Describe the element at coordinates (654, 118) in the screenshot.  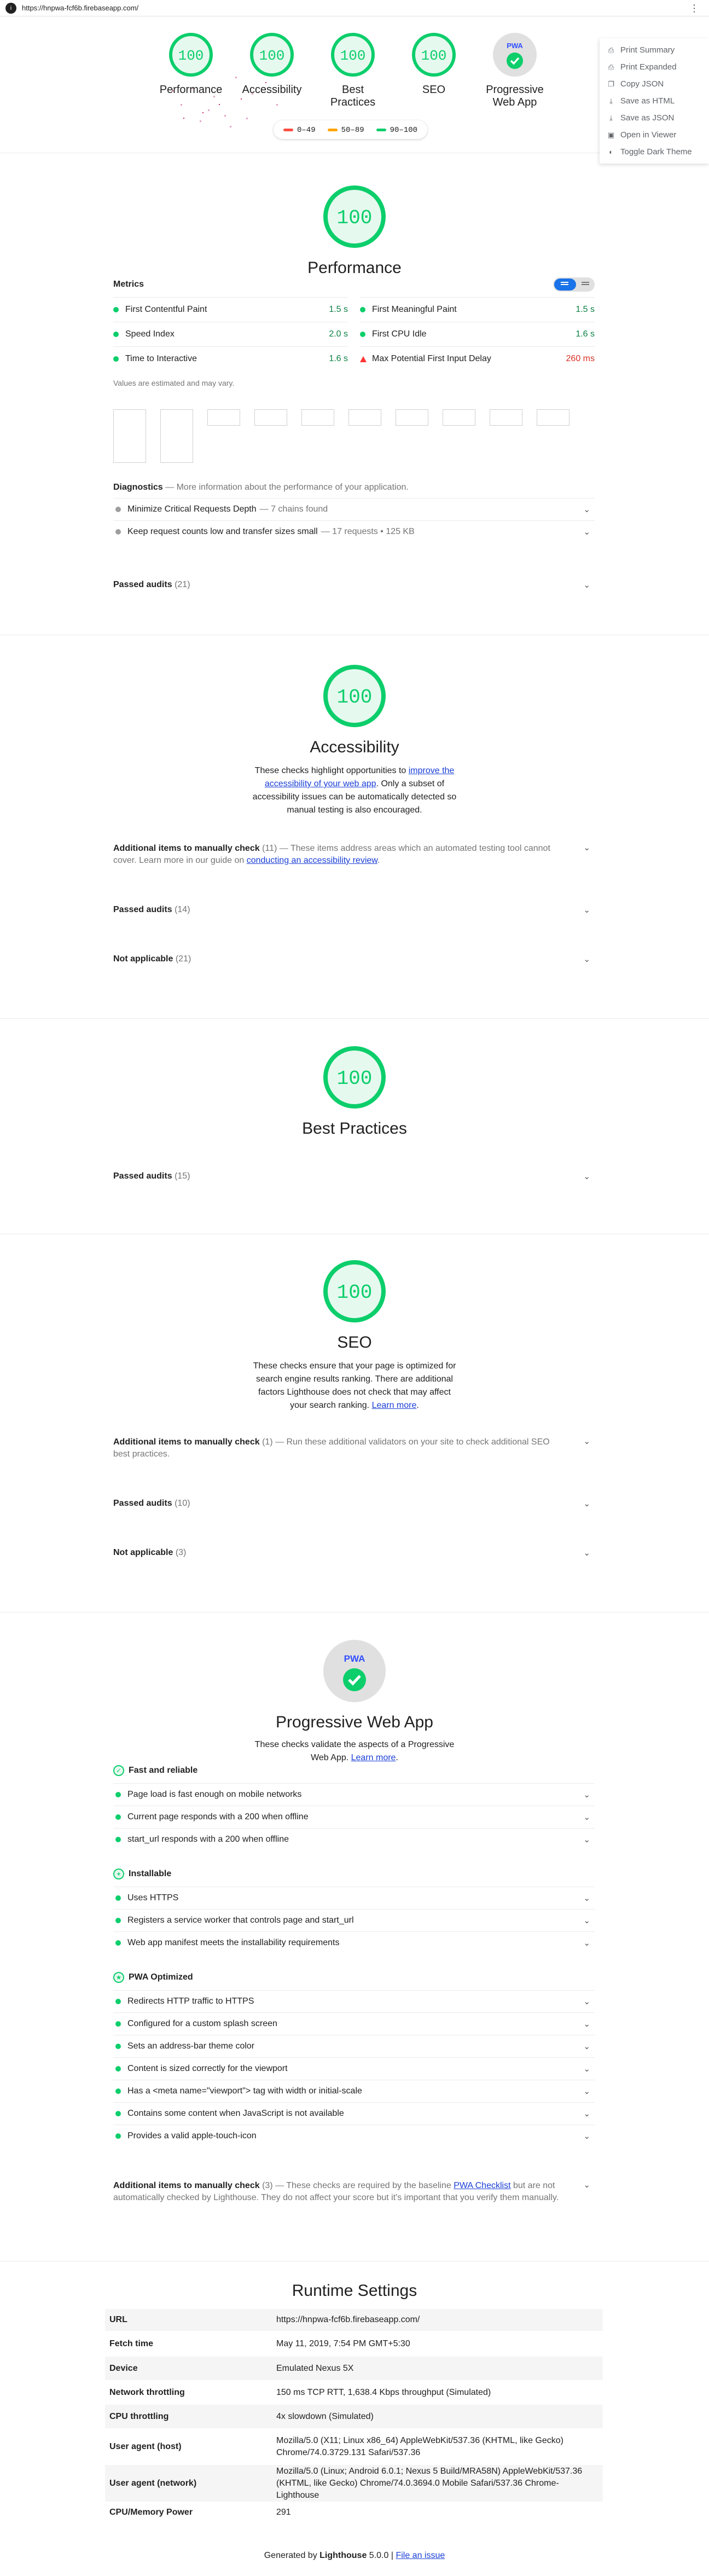
I see `menu-save-json: ⤓ Save as JSON` at that location.